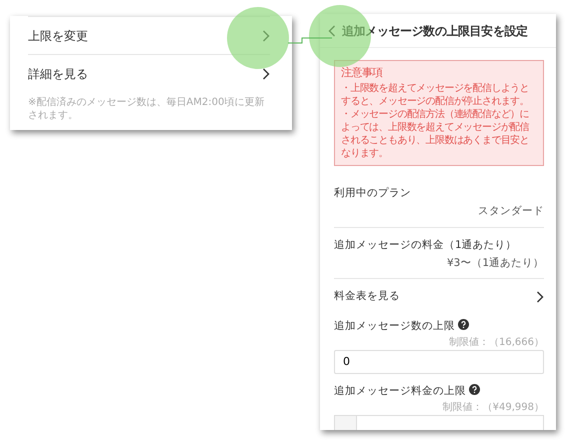  I want to click on menu-item-label: 上限を変更, so click(58, 36).